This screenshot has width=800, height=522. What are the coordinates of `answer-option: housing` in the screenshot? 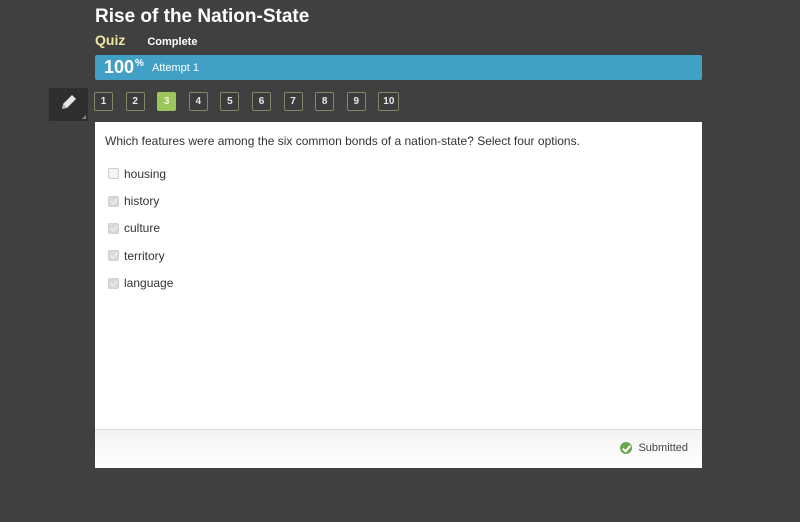 It's located at (140, 173).